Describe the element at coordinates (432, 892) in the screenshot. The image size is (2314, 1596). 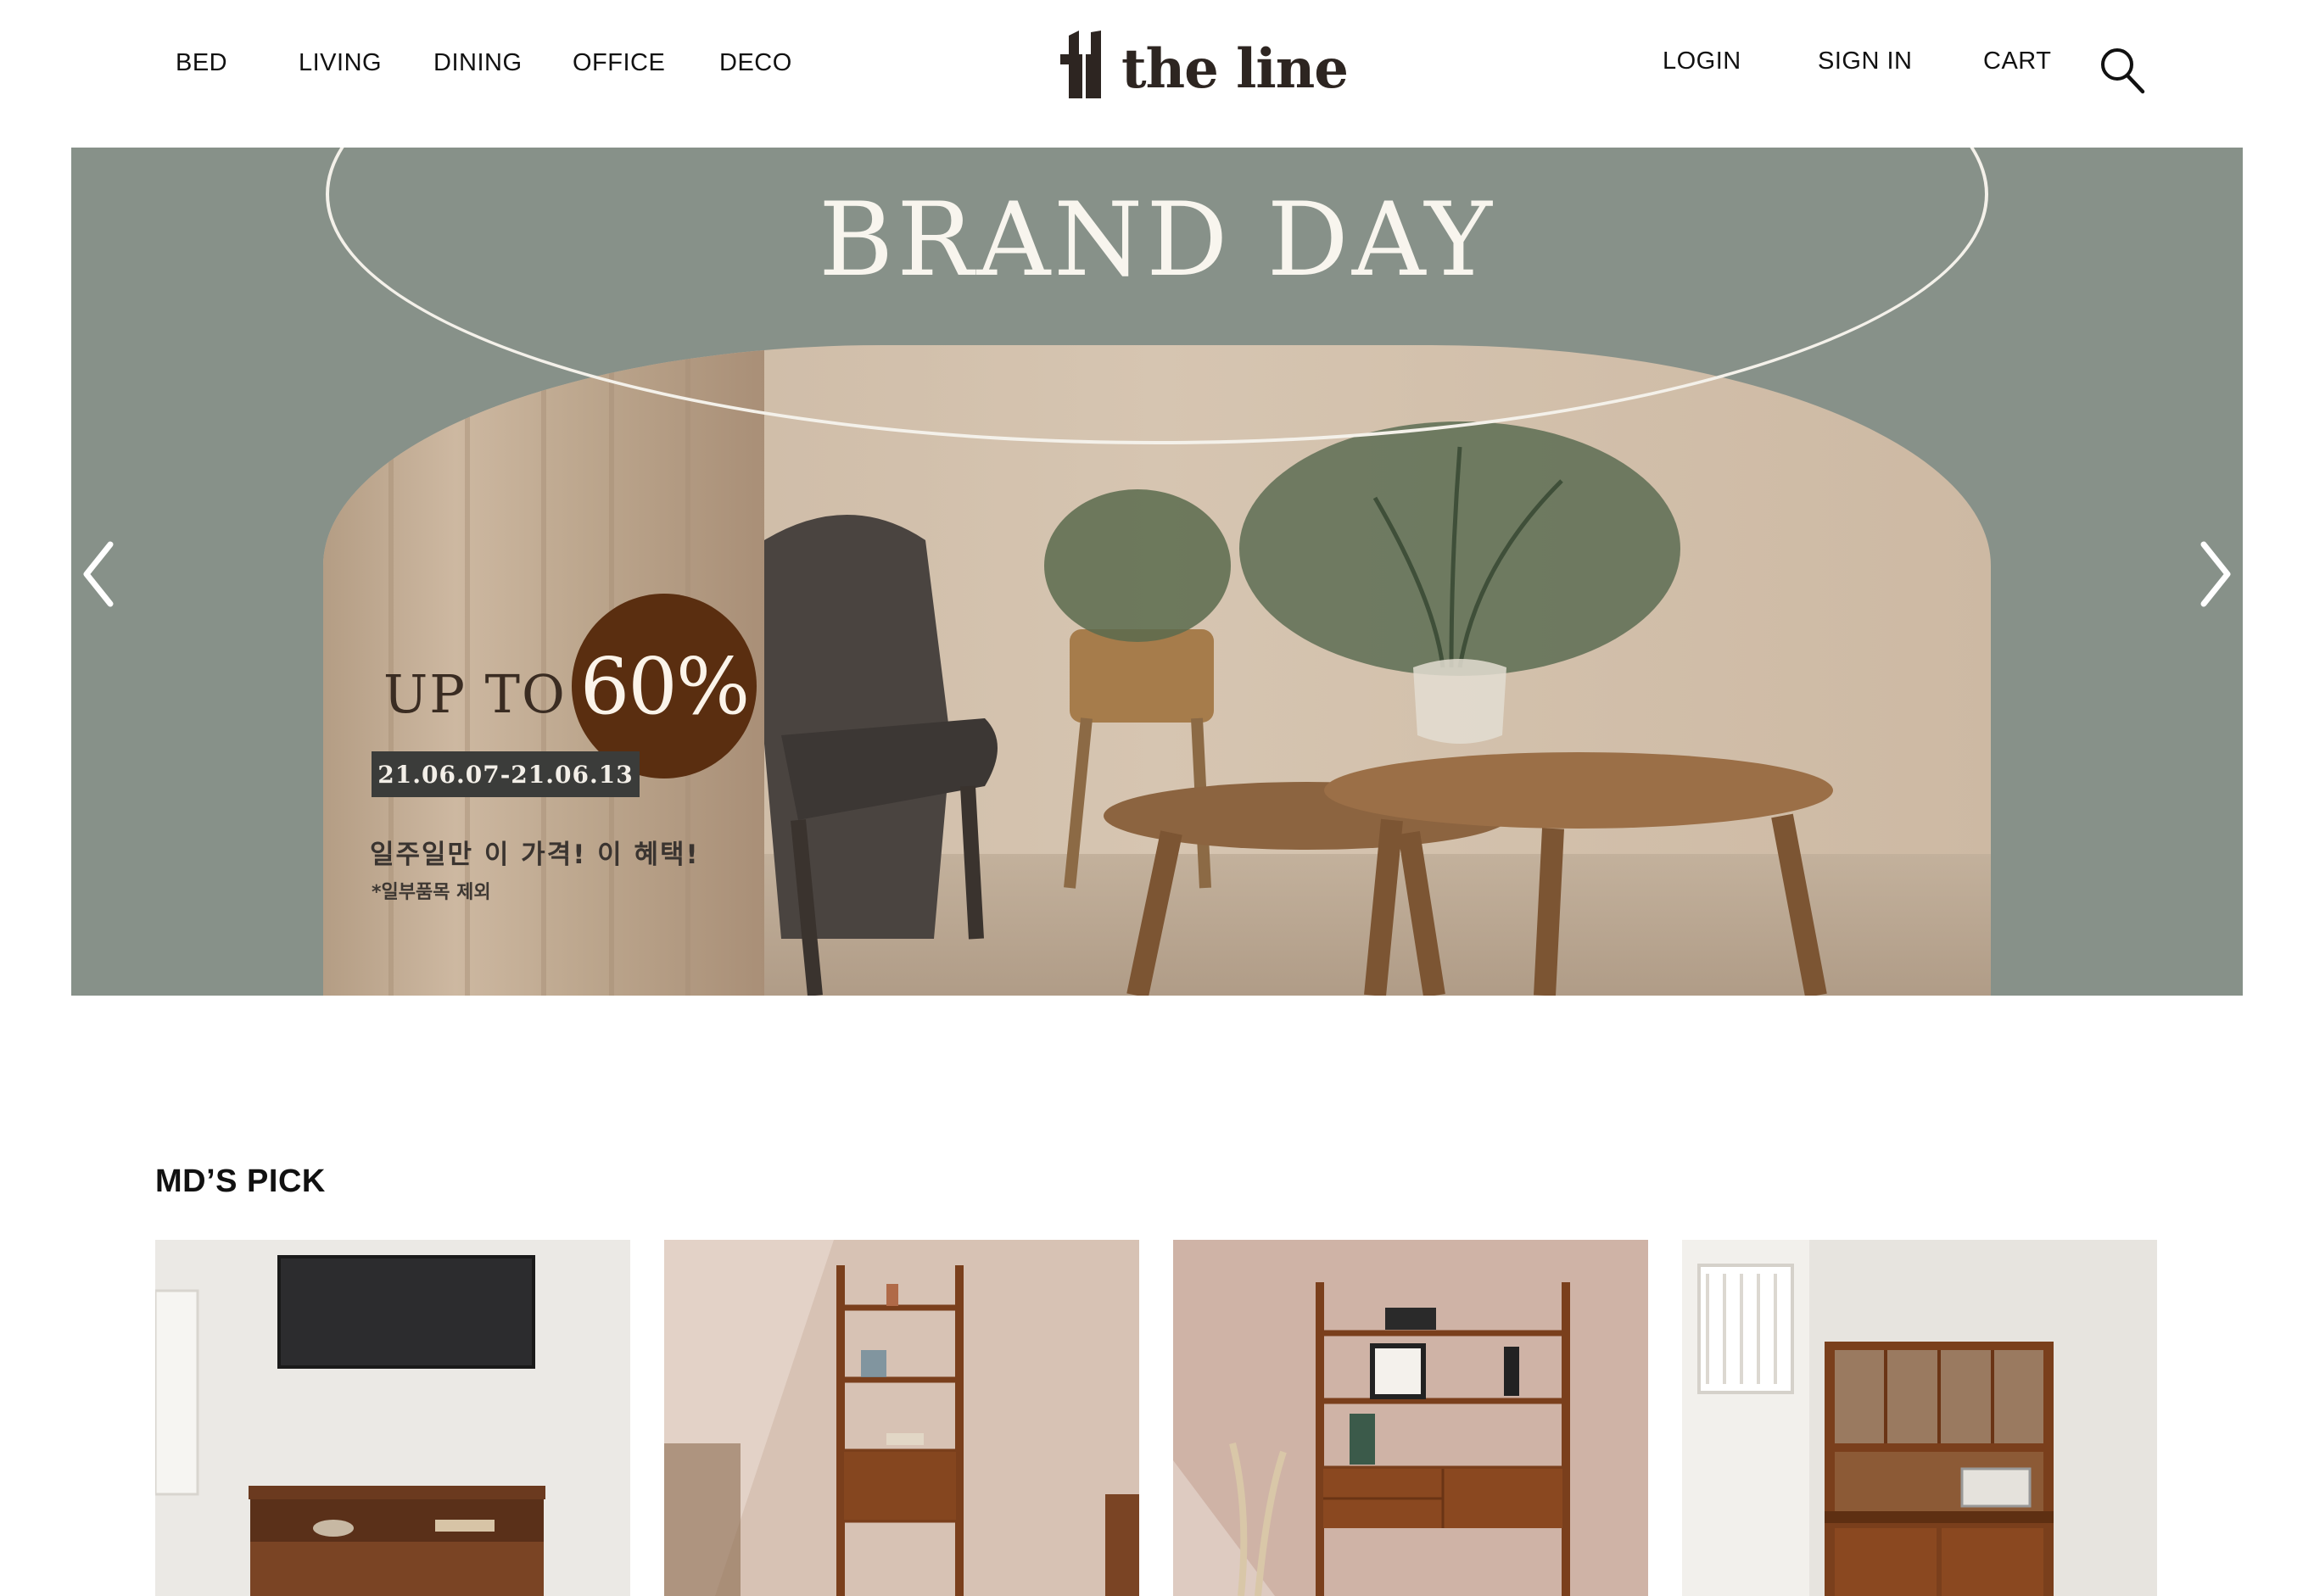
I see `promo-note: *일부품목 제외` at that location.